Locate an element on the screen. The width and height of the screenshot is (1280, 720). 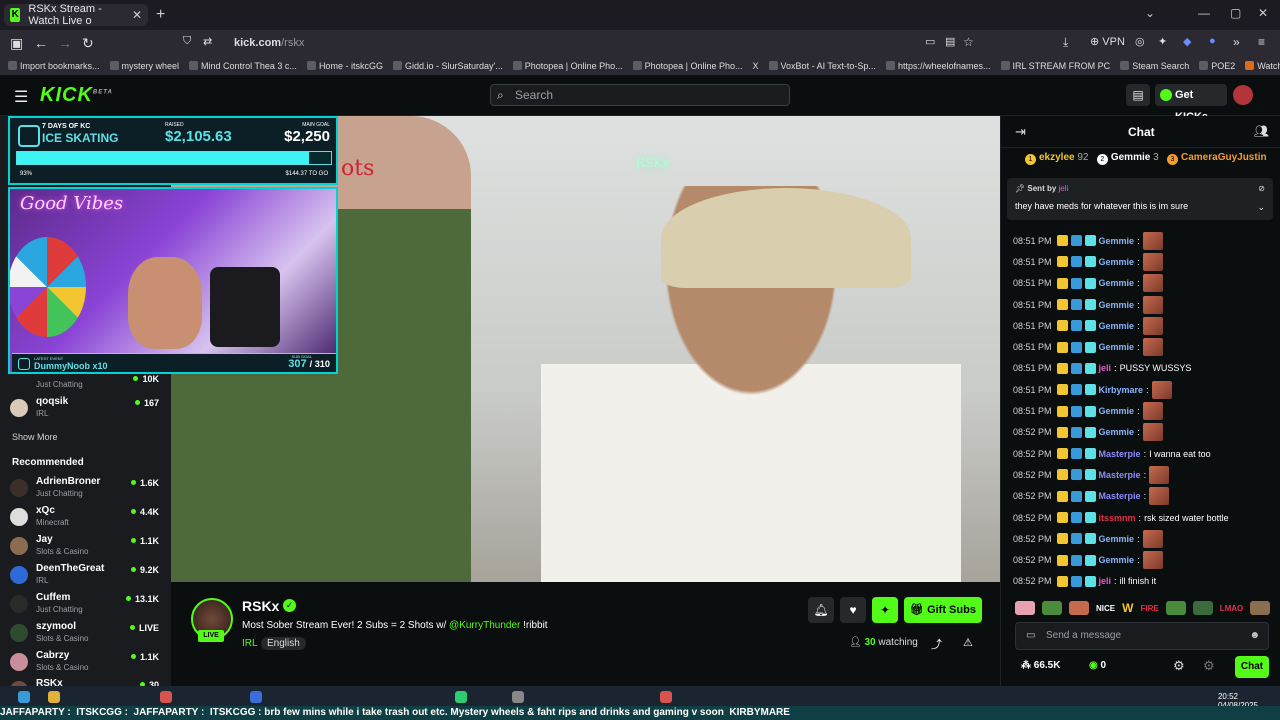
reader-icon: ▤ is located at coordinates (950, 41).